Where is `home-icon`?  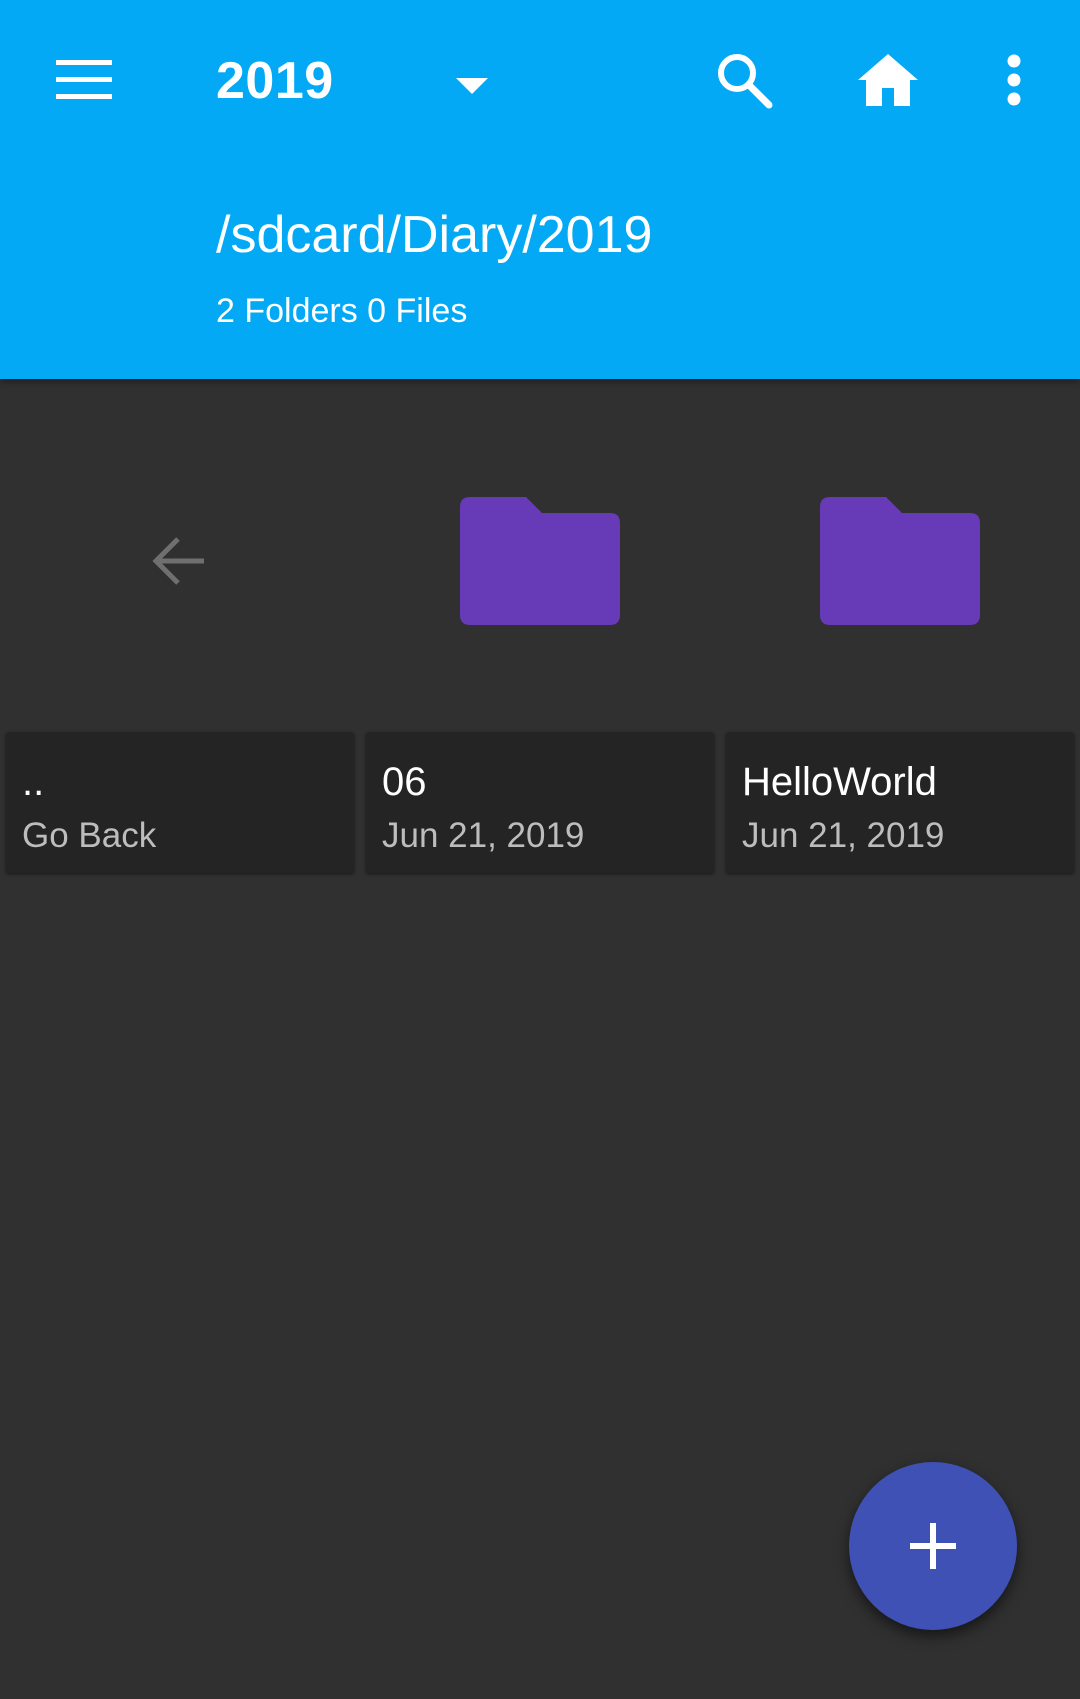 home-icon is located at coordinates (888, 80).